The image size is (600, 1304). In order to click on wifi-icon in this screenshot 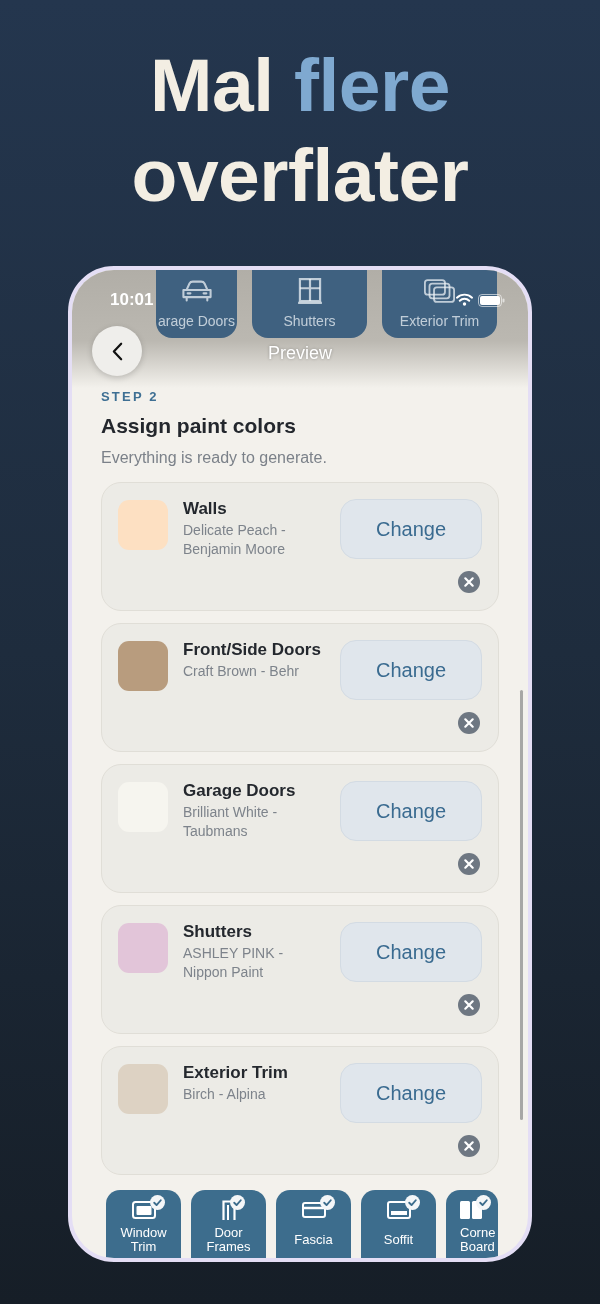, I will do `click(464, 299)`.